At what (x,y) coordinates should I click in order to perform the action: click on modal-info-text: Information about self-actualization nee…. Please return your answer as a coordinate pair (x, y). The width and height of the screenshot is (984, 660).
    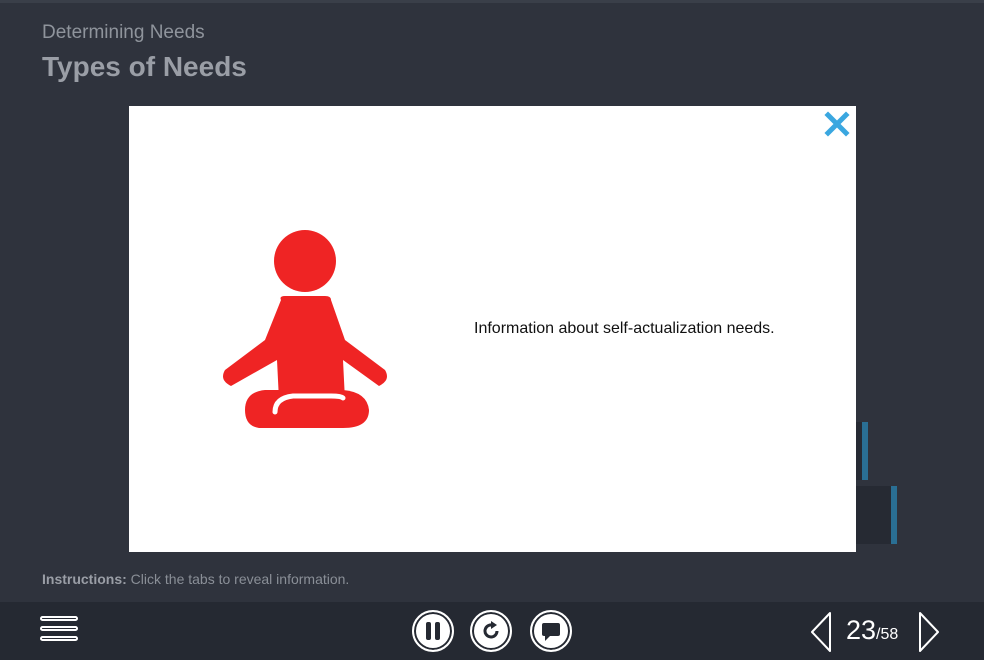
    Looking at the image, I should click on (624, 328).